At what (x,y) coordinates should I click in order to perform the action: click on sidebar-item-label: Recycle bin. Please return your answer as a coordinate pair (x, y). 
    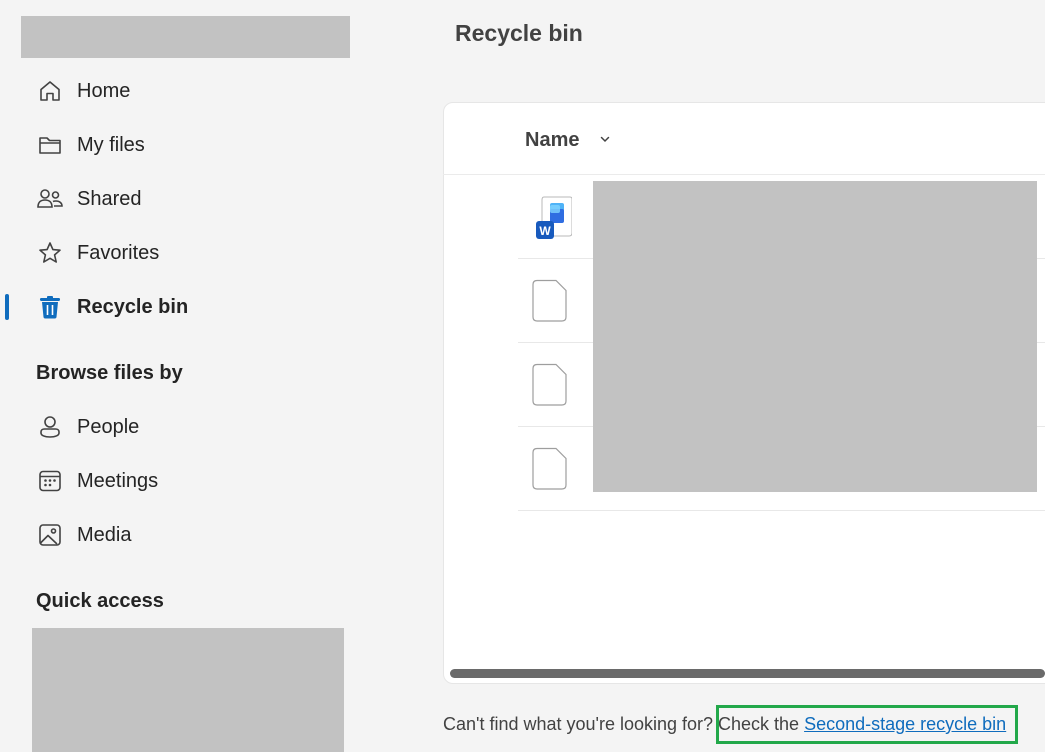
    Looking at the image, I should click on (133, 306).